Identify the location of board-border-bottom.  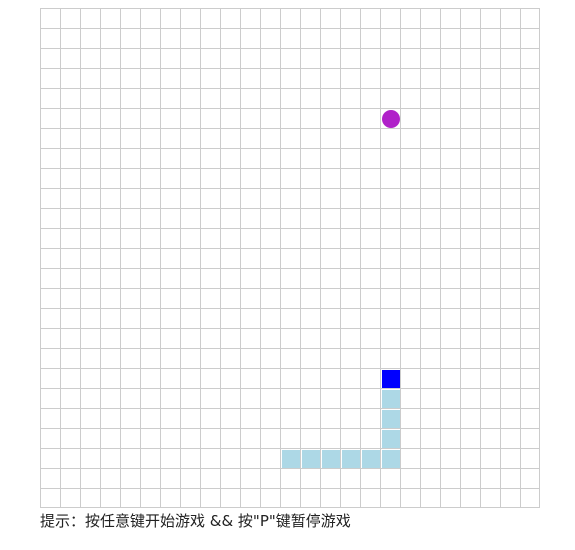
(290, 507).